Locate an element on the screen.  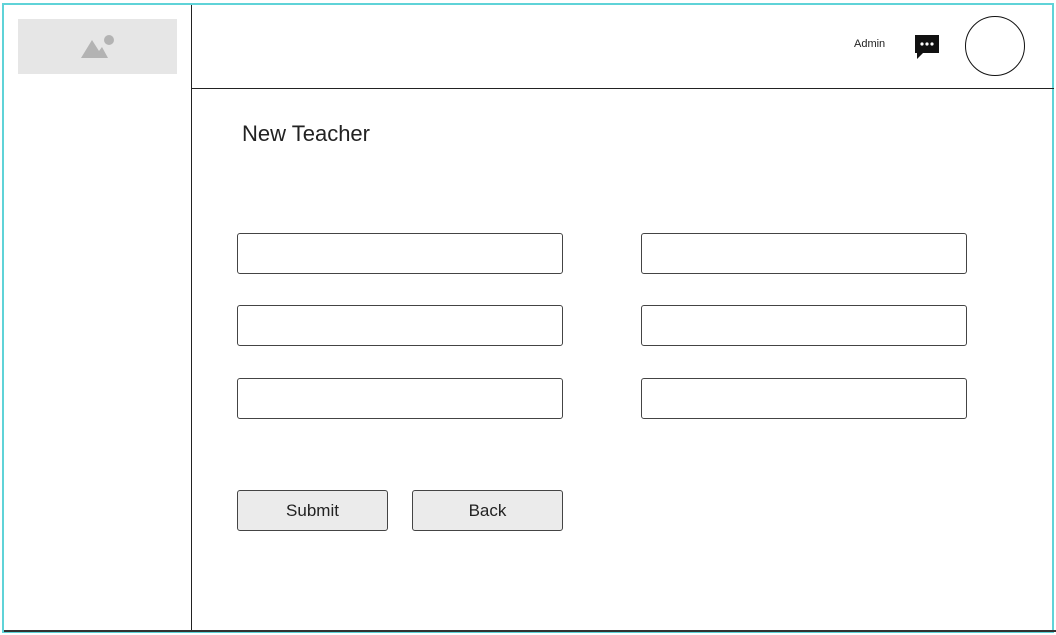
bottom-border is located at coordinates (530, 631).